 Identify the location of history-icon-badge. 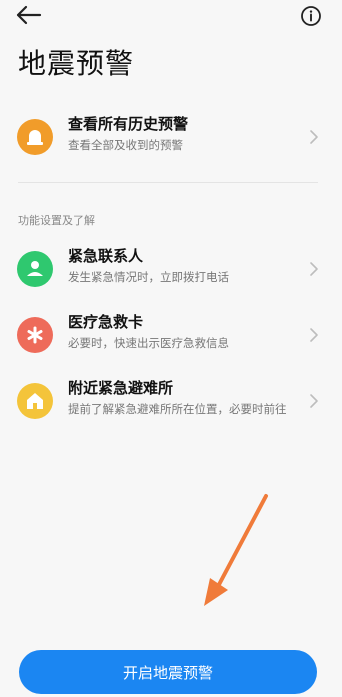
(35, 137).